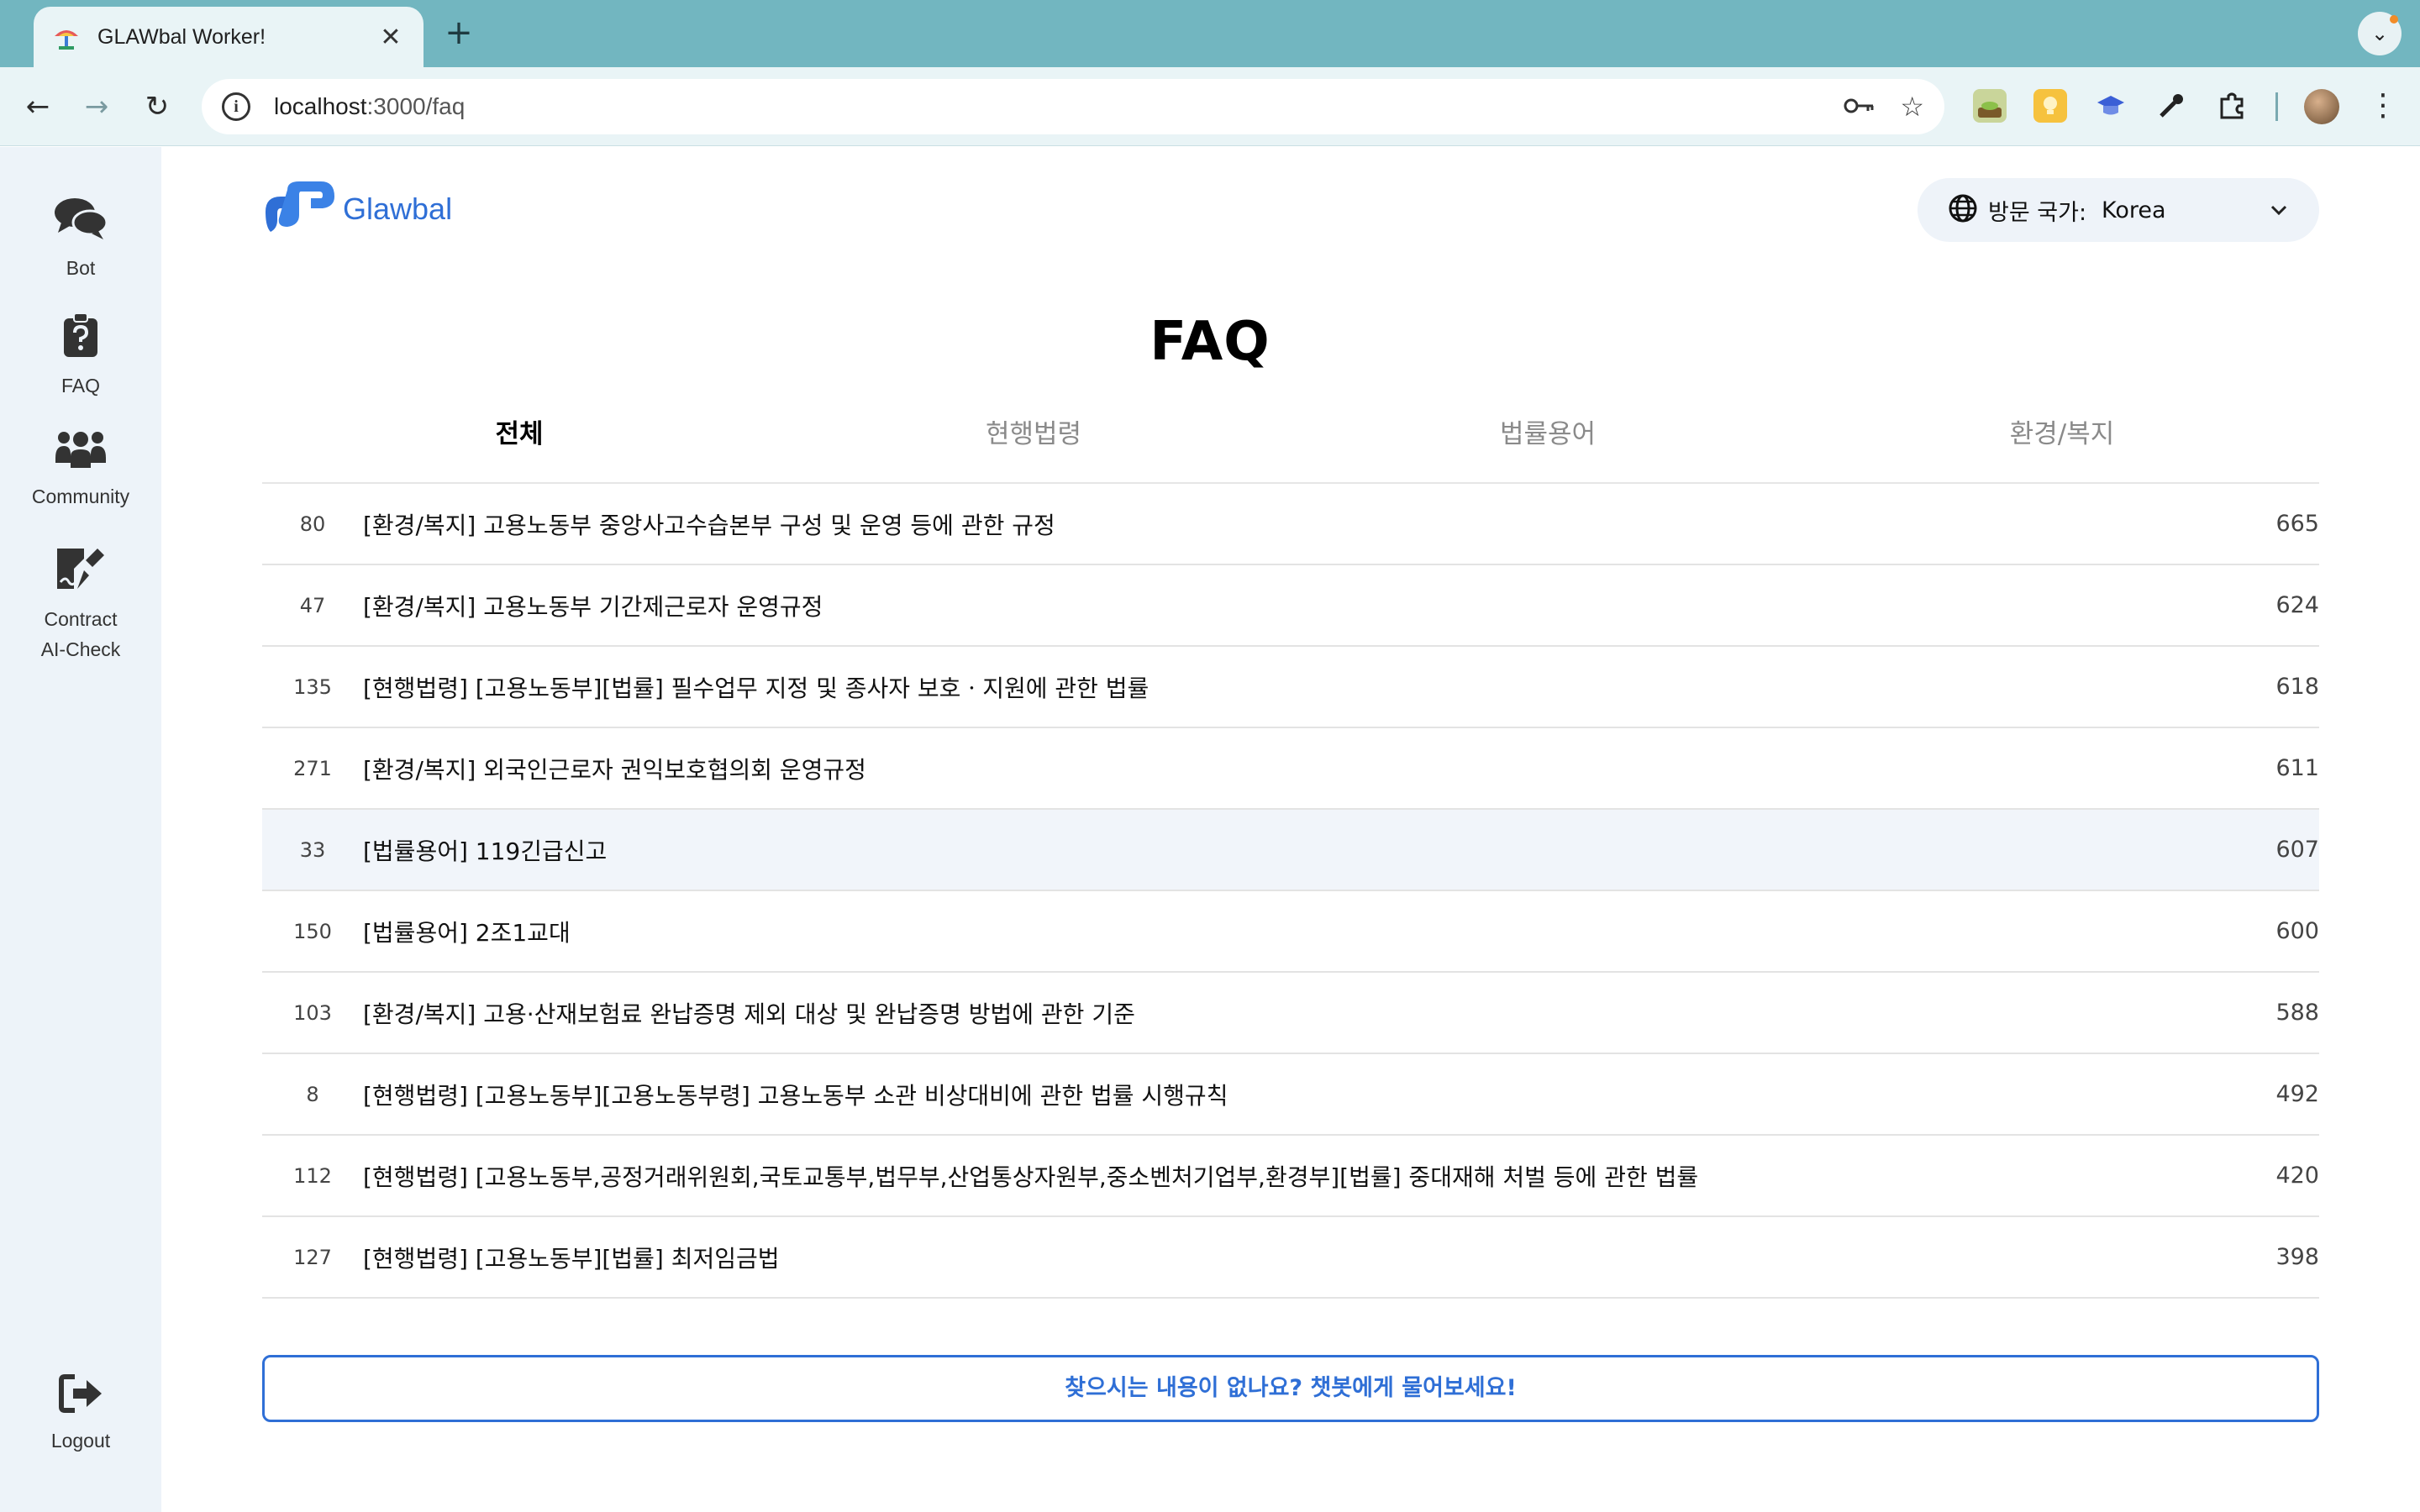 The width and height of the screenshot is (2420, 1512). What do you see at coordinates (2171, 106) in the screenshot?
I see `eyedropper-icon` at bounding box center [2171, 106].